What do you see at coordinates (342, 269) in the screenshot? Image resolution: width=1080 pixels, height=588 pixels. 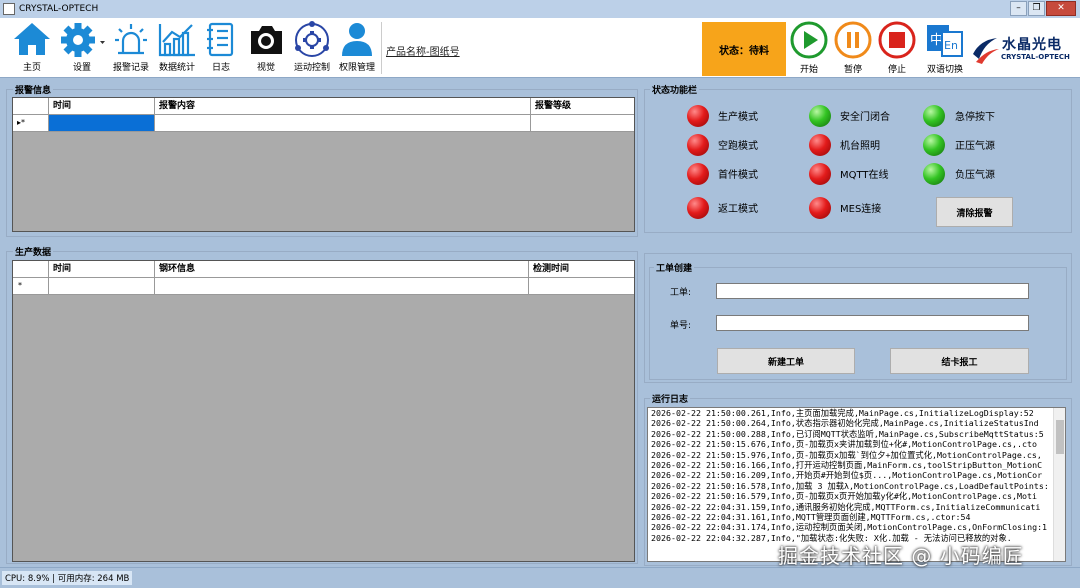 I see `production-col-ring-info: 钢环信息` at bounding box center [342, 269].